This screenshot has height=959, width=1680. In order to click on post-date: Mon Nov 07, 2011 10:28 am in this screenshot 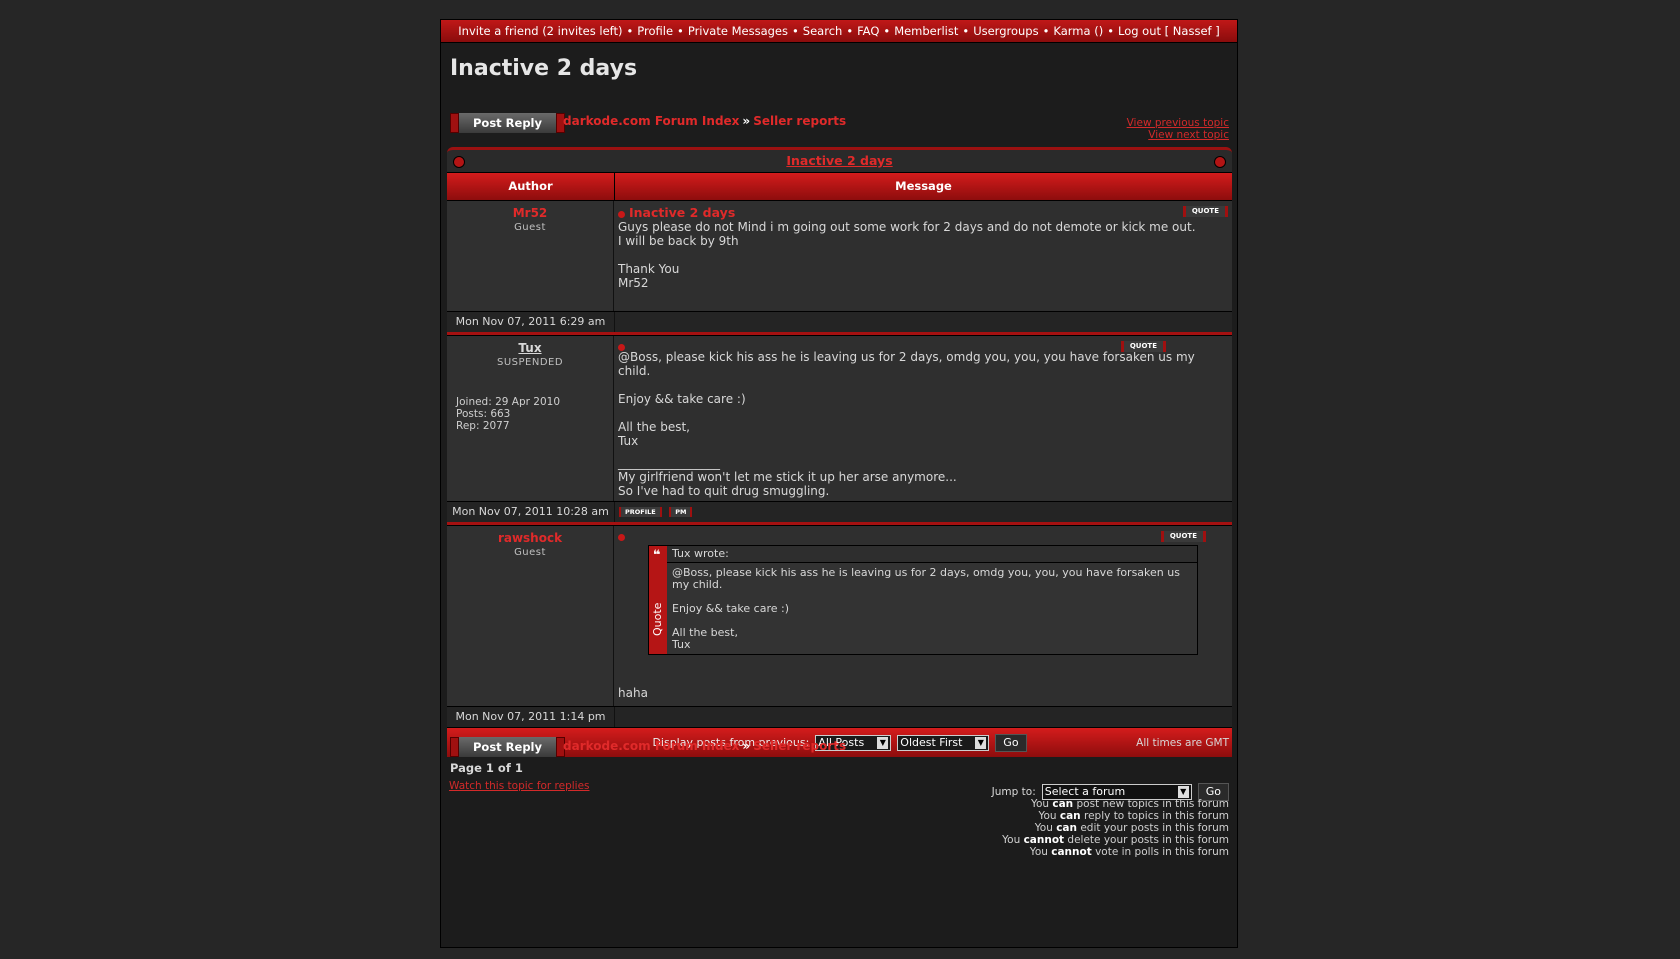, I will do `click(531, 512)`.